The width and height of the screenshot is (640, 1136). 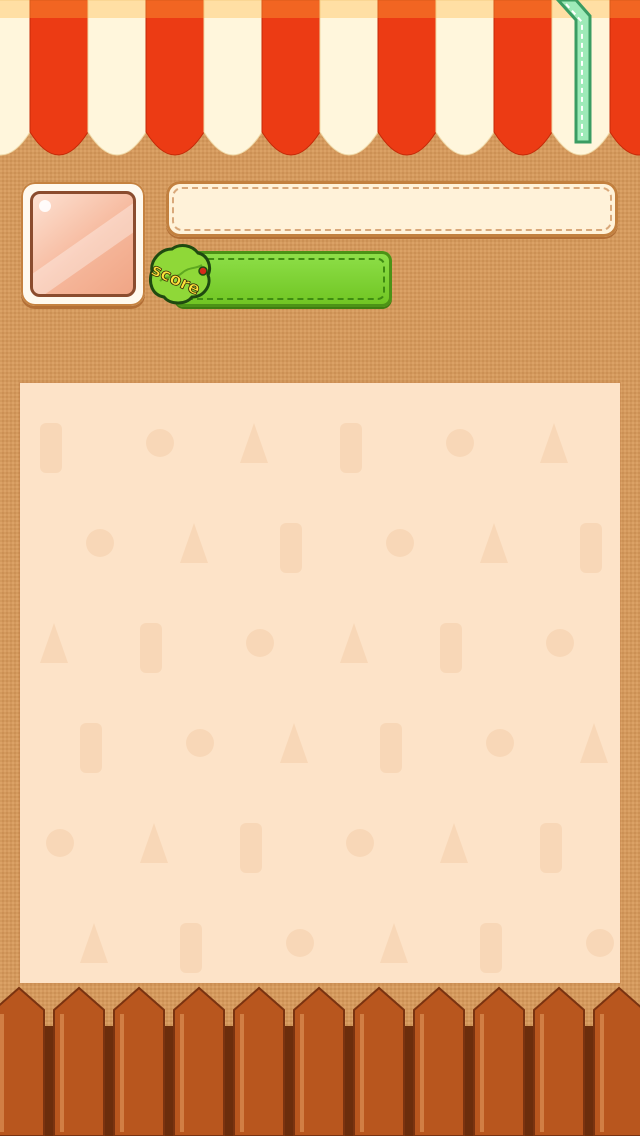 I want to click on portrait-shine, so click(x=45, y=206).